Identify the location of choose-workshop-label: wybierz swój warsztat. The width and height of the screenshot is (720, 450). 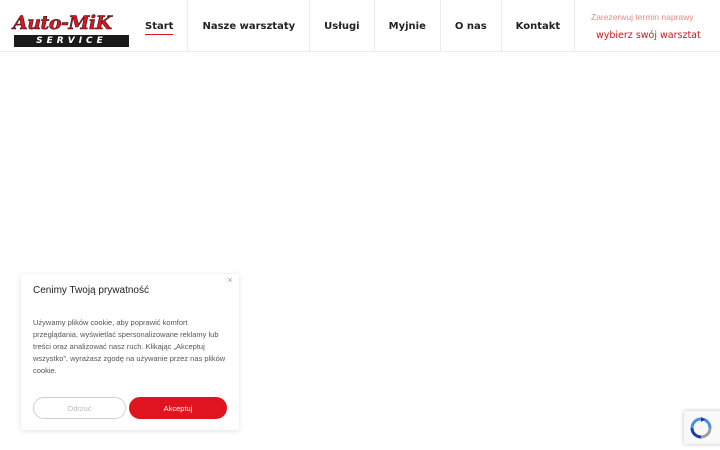
(648, 35).